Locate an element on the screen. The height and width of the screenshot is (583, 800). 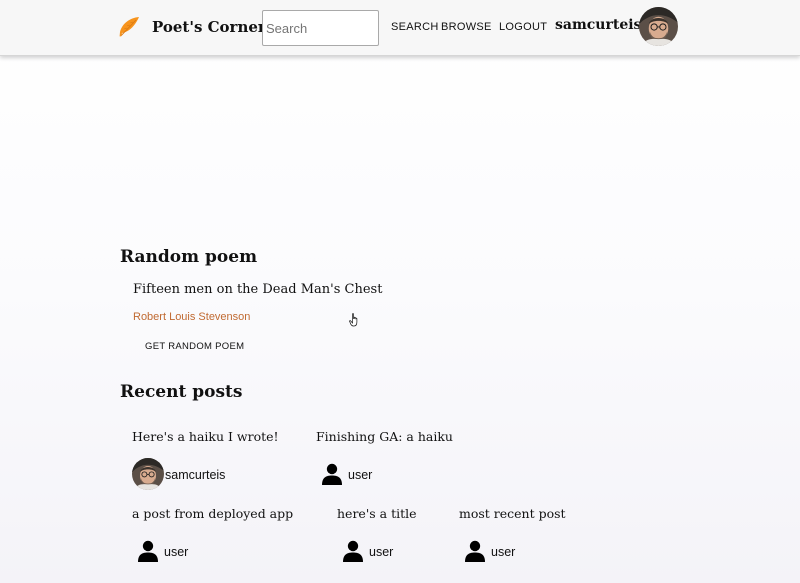
post-title: most recent post is located at coordinates (512, 513).